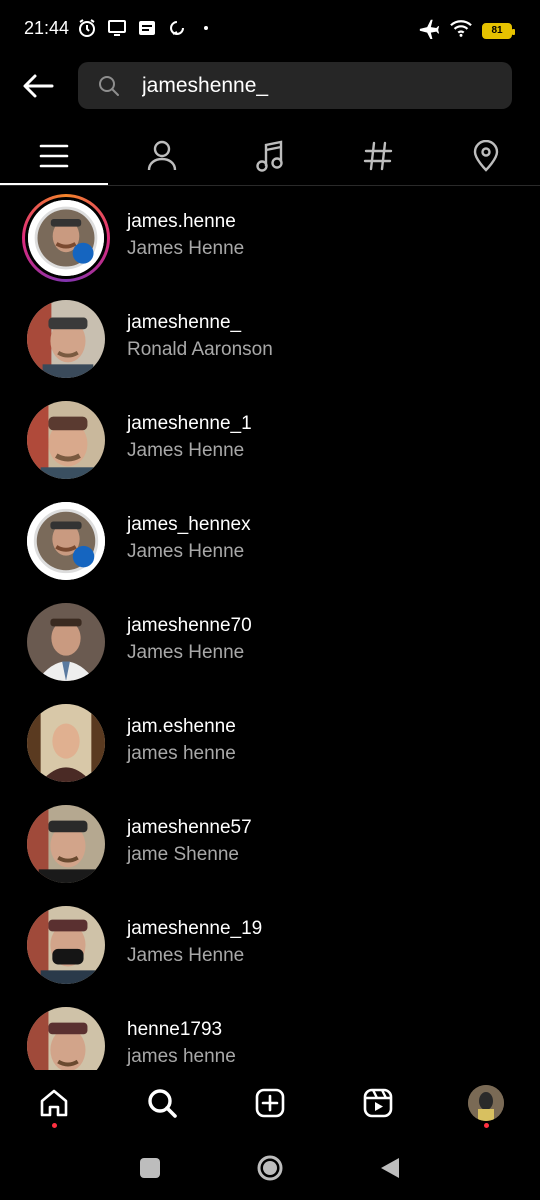 The image size is (540, 1200). I want to click on status-bar: 21:44 81, so click(270, 29).